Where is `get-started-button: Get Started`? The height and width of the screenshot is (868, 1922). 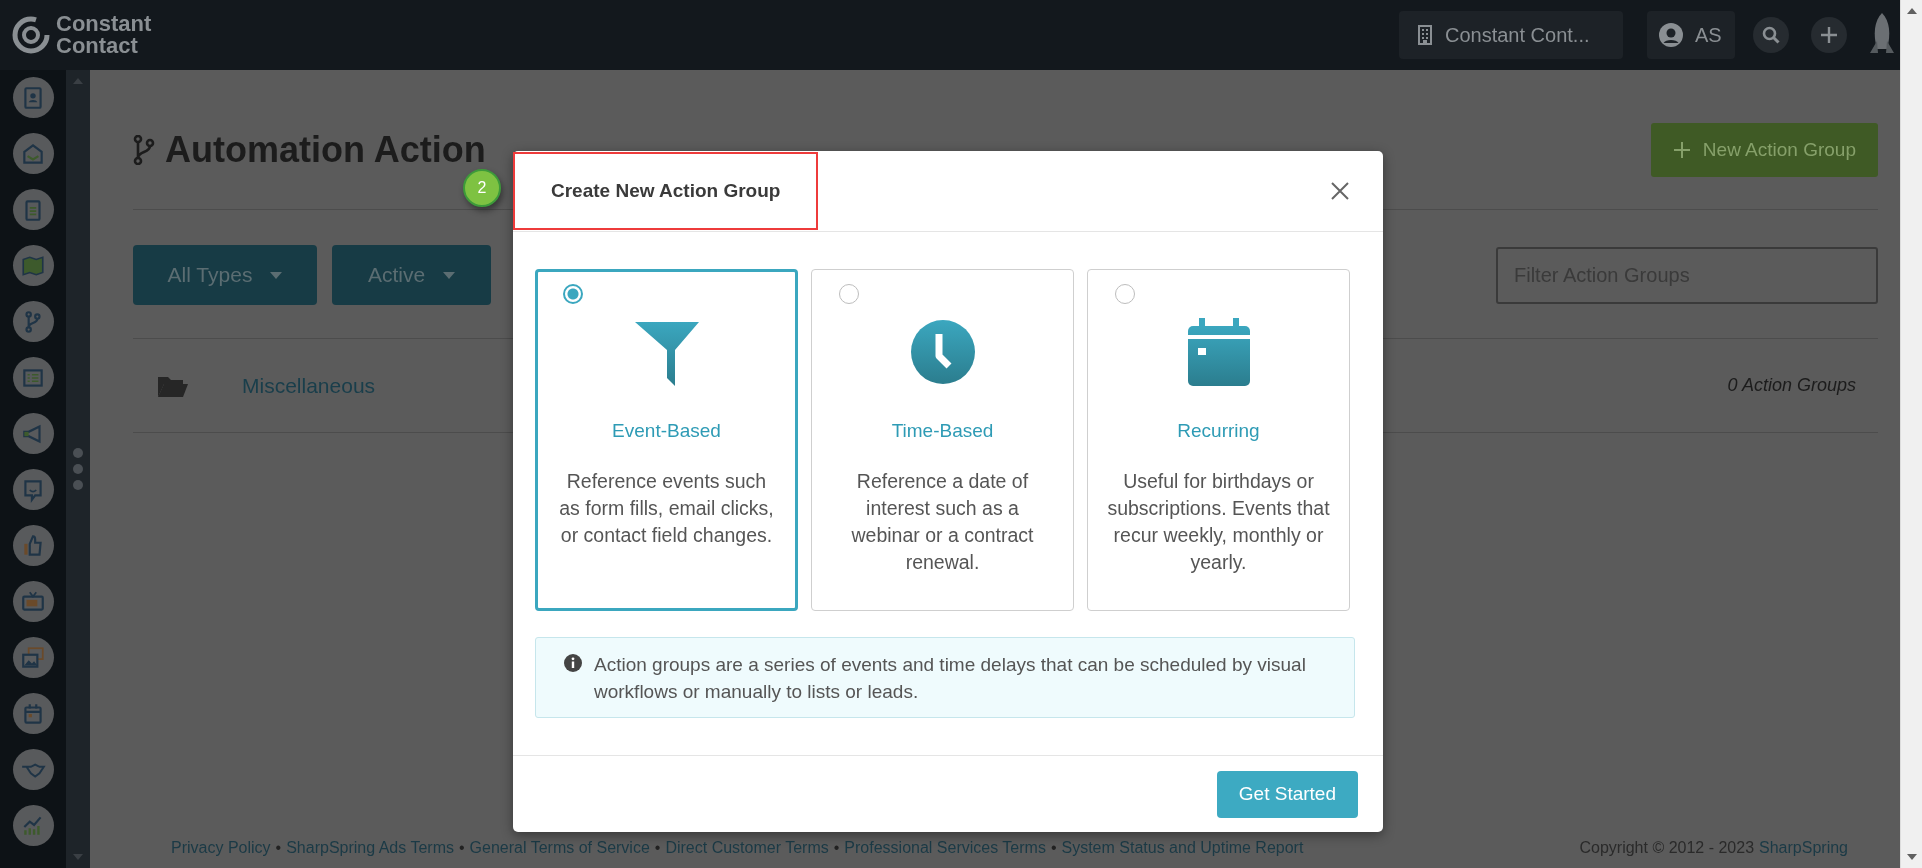 get-started-button: Get Started is located at coordinates (1287, 794).